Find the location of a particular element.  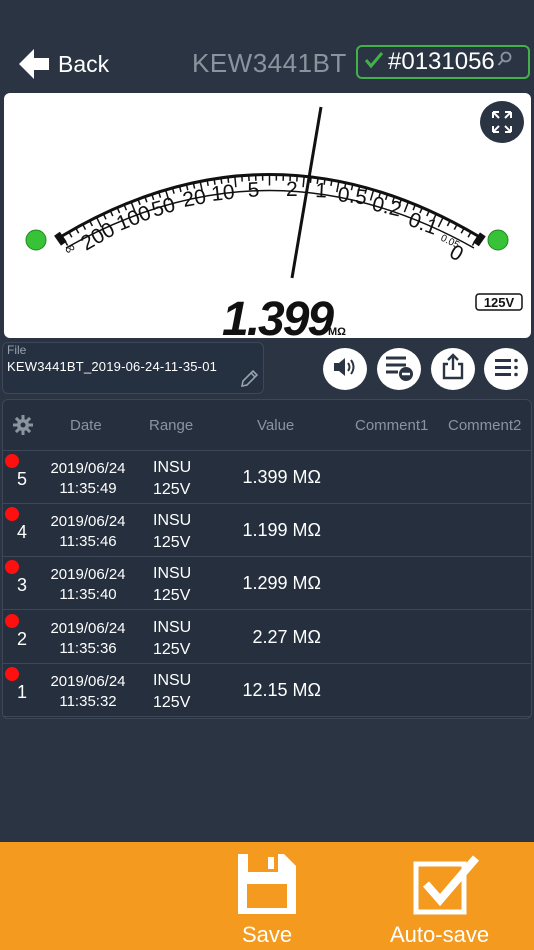

scale-label: 0.5 is located at coordinates (352, 196).